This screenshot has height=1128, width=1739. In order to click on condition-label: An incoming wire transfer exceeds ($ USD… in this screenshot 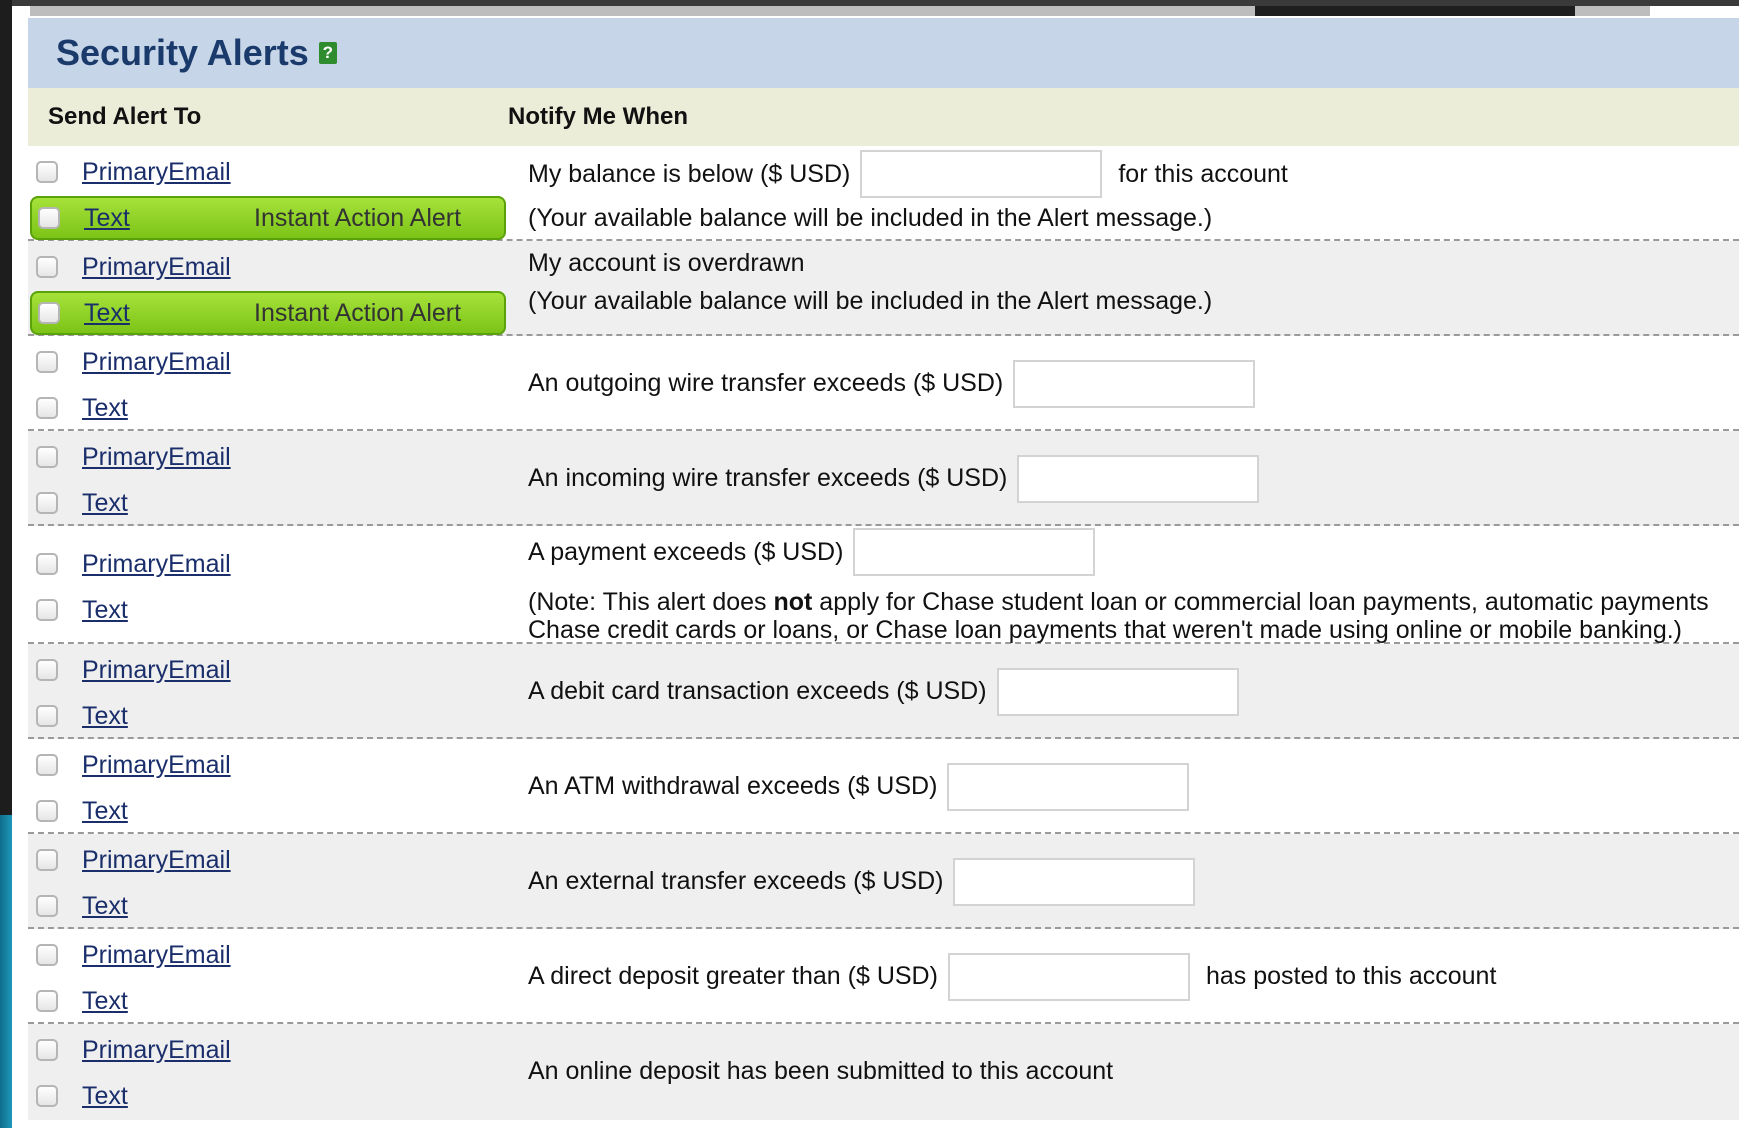, I will do `click(768, 478)`.